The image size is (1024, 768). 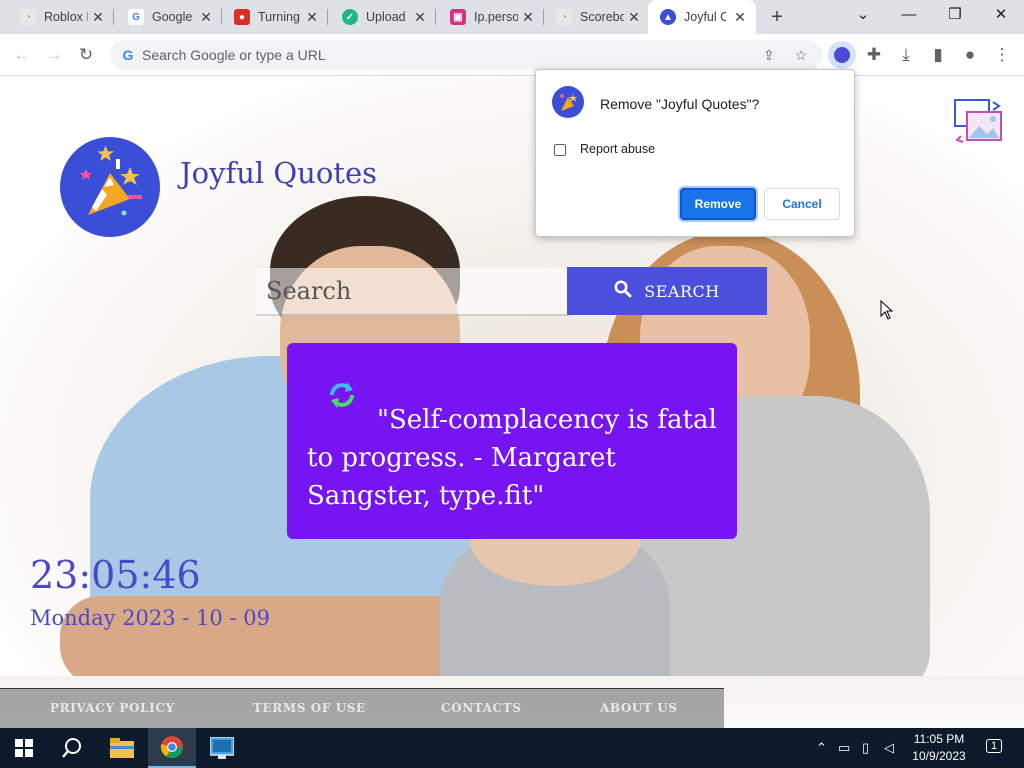 What do you see at coordinates (128, 55) in the screenshot?
I see `google-g-icon: G` at bounding box center [128, 55].